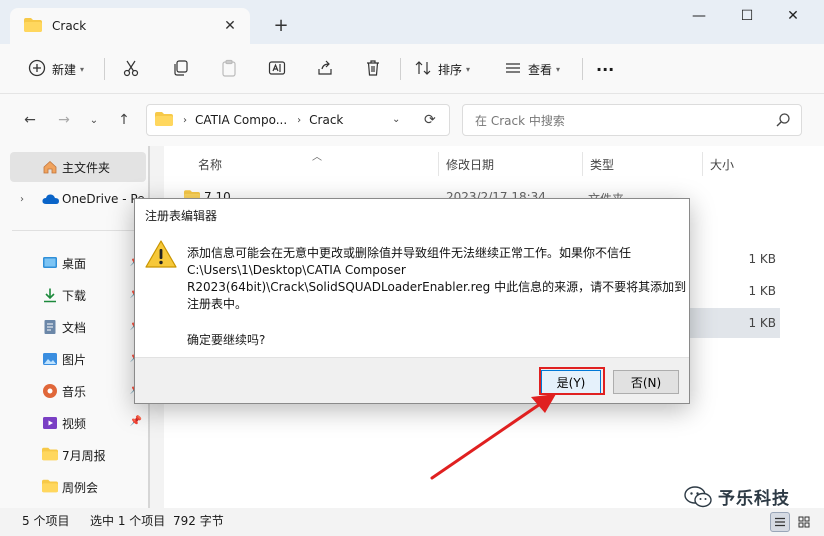 Image resolution: width=824 pixels, height=536 pixels. Describe the element at coordinates (780, 522) in the screenshot. I see `details-view-icon` at that location.